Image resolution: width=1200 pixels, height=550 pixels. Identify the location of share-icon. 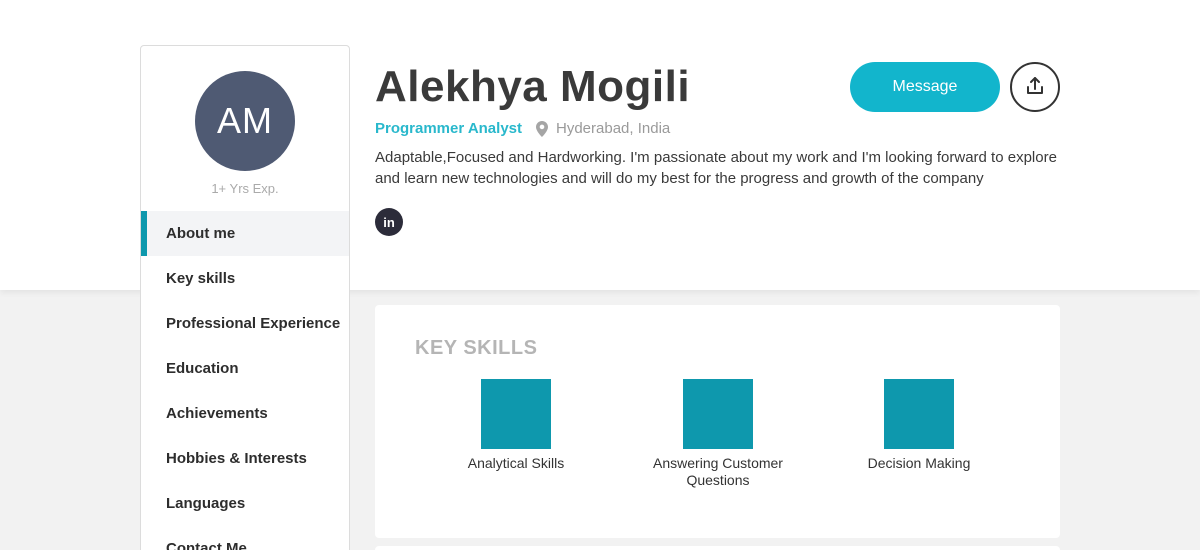
(1035, 87).